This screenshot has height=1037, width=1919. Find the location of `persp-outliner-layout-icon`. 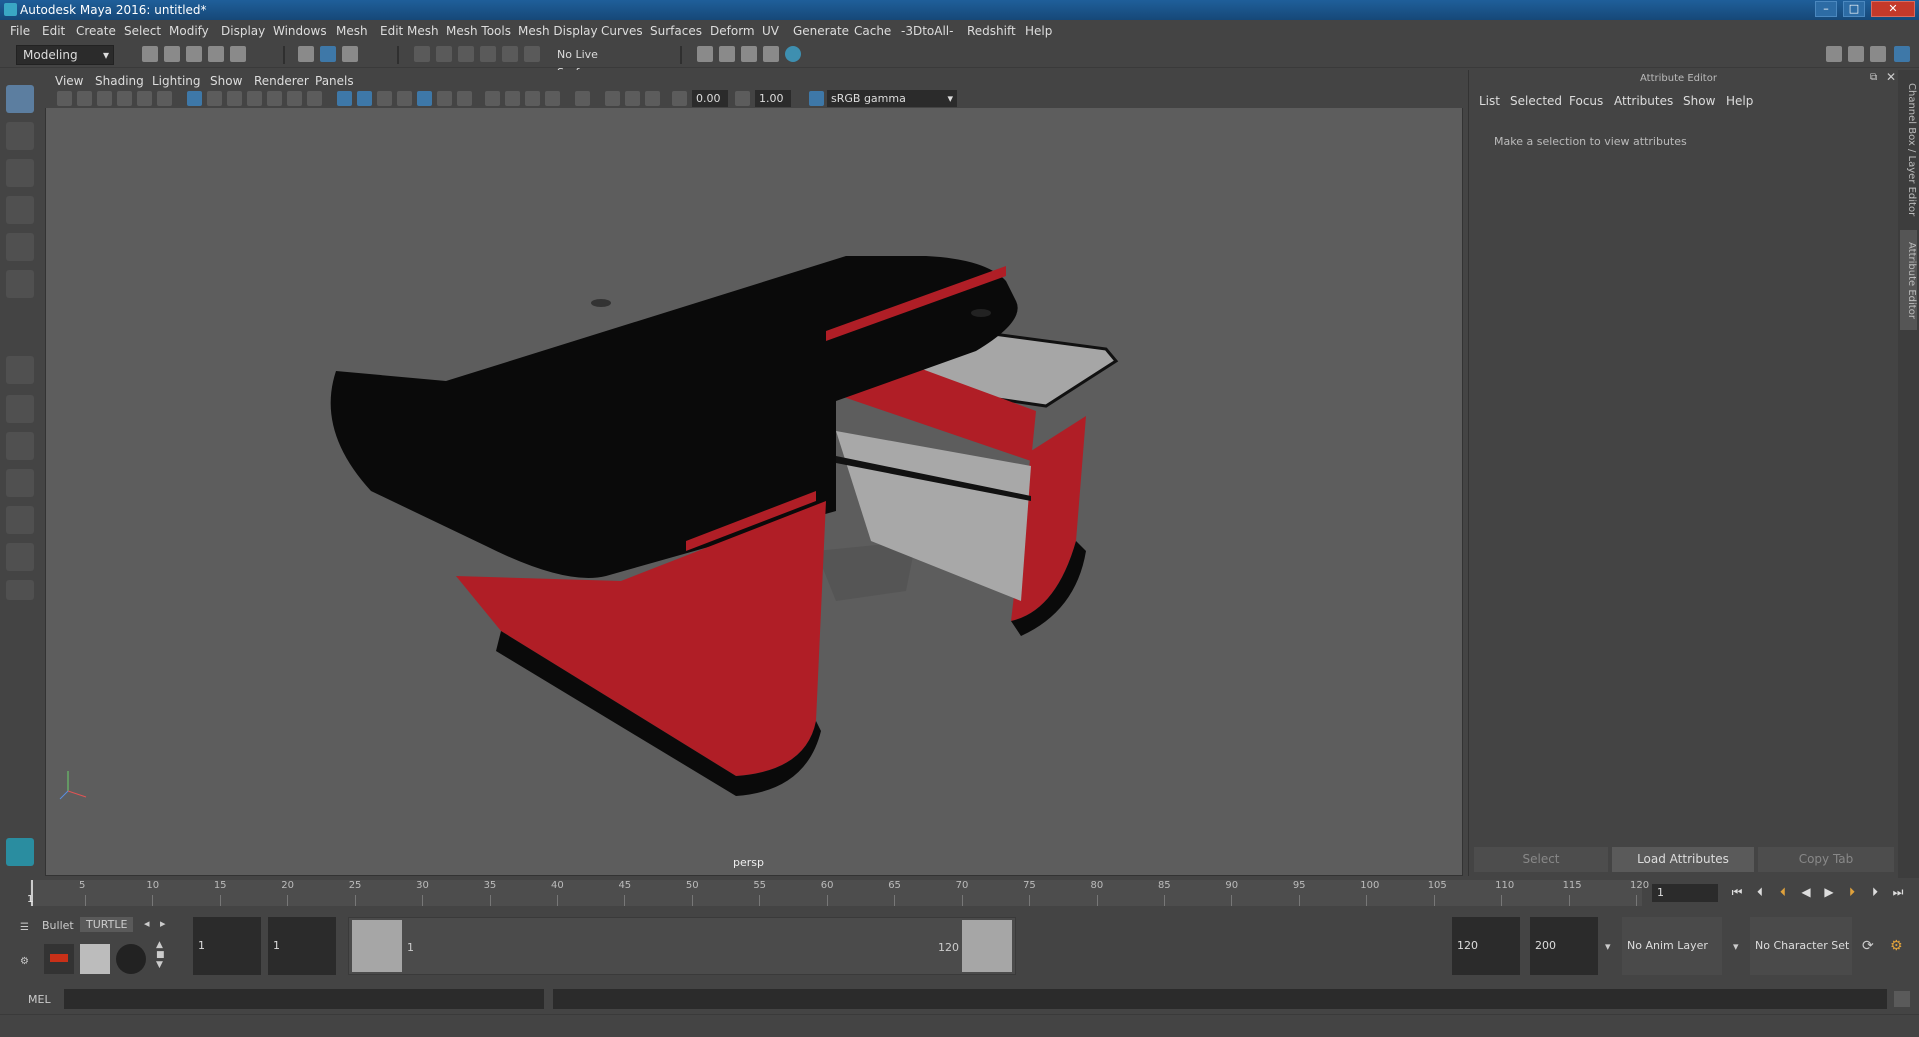

persp-outliner-layout-icon is located at coordinates (20, 520).